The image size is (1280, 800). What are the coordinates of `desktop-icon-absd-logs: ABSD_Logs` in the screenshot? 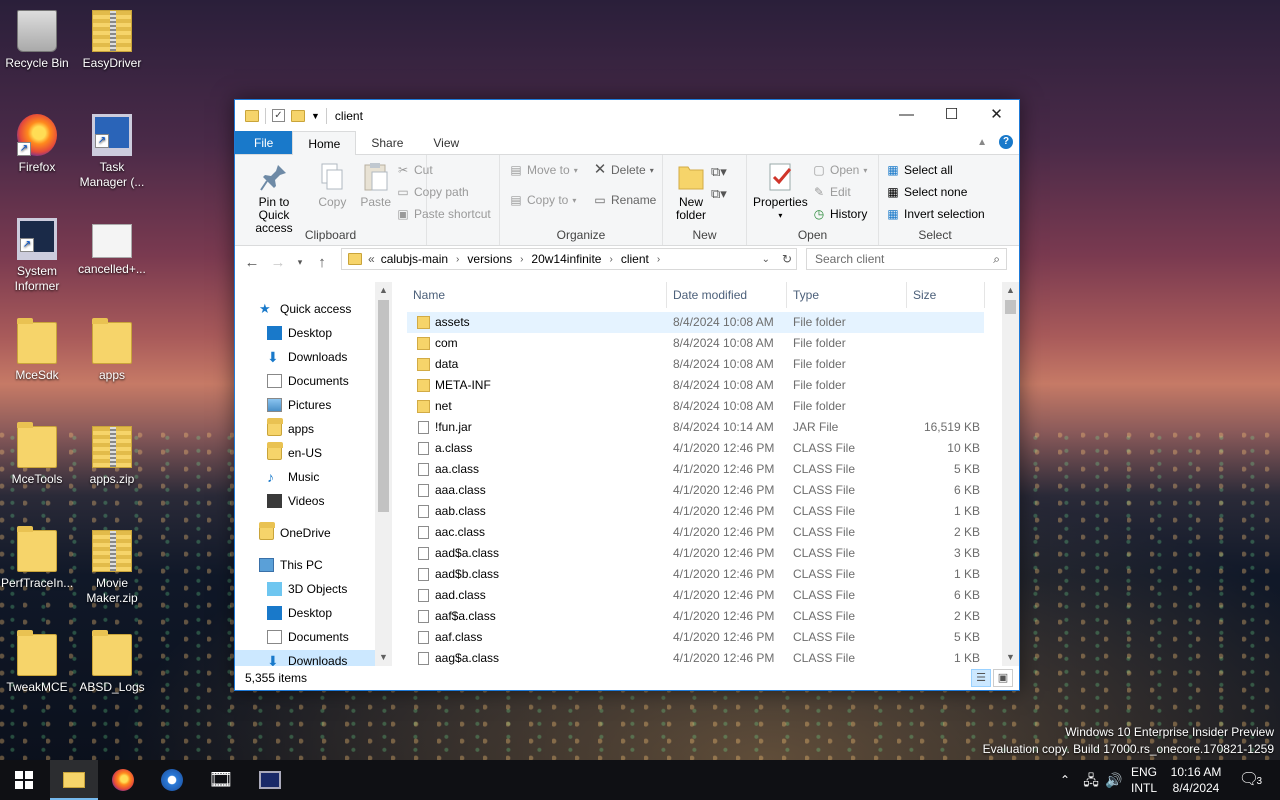 It's located at (112, 662).